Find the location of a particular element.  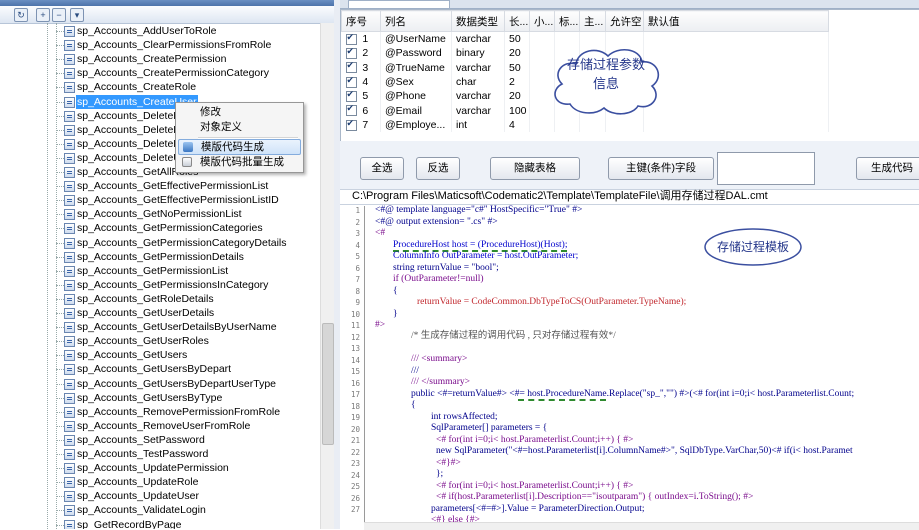

cell-length: 20 is located at coordinates (517, 96).